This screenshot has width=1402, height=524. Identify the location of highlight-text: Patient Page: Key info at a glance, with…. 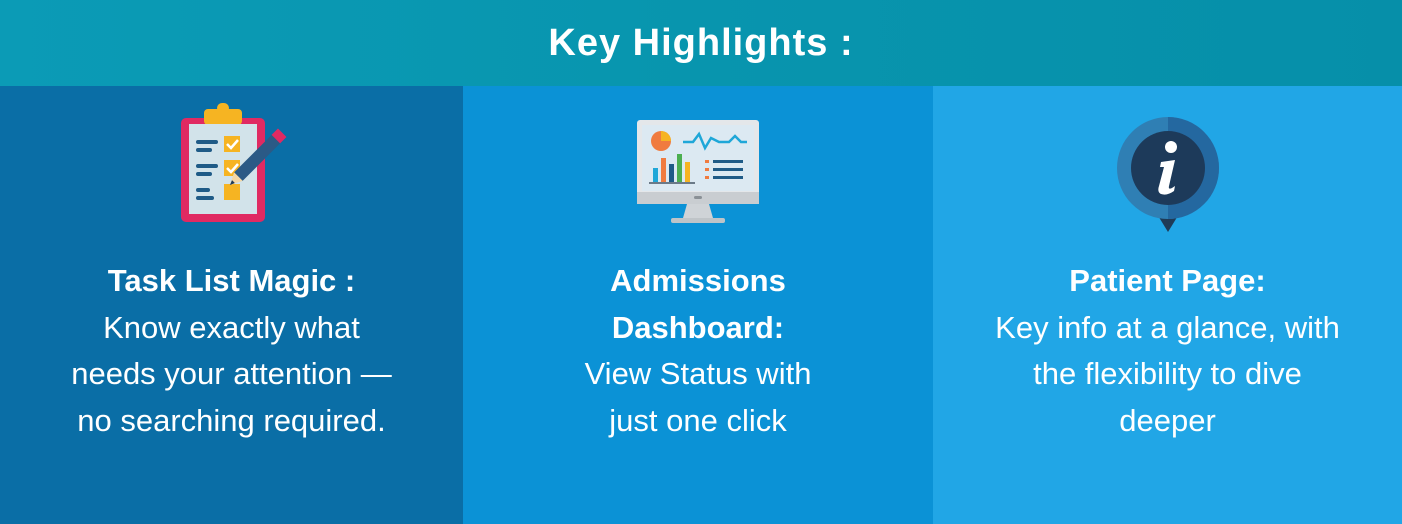
(1167, 351).